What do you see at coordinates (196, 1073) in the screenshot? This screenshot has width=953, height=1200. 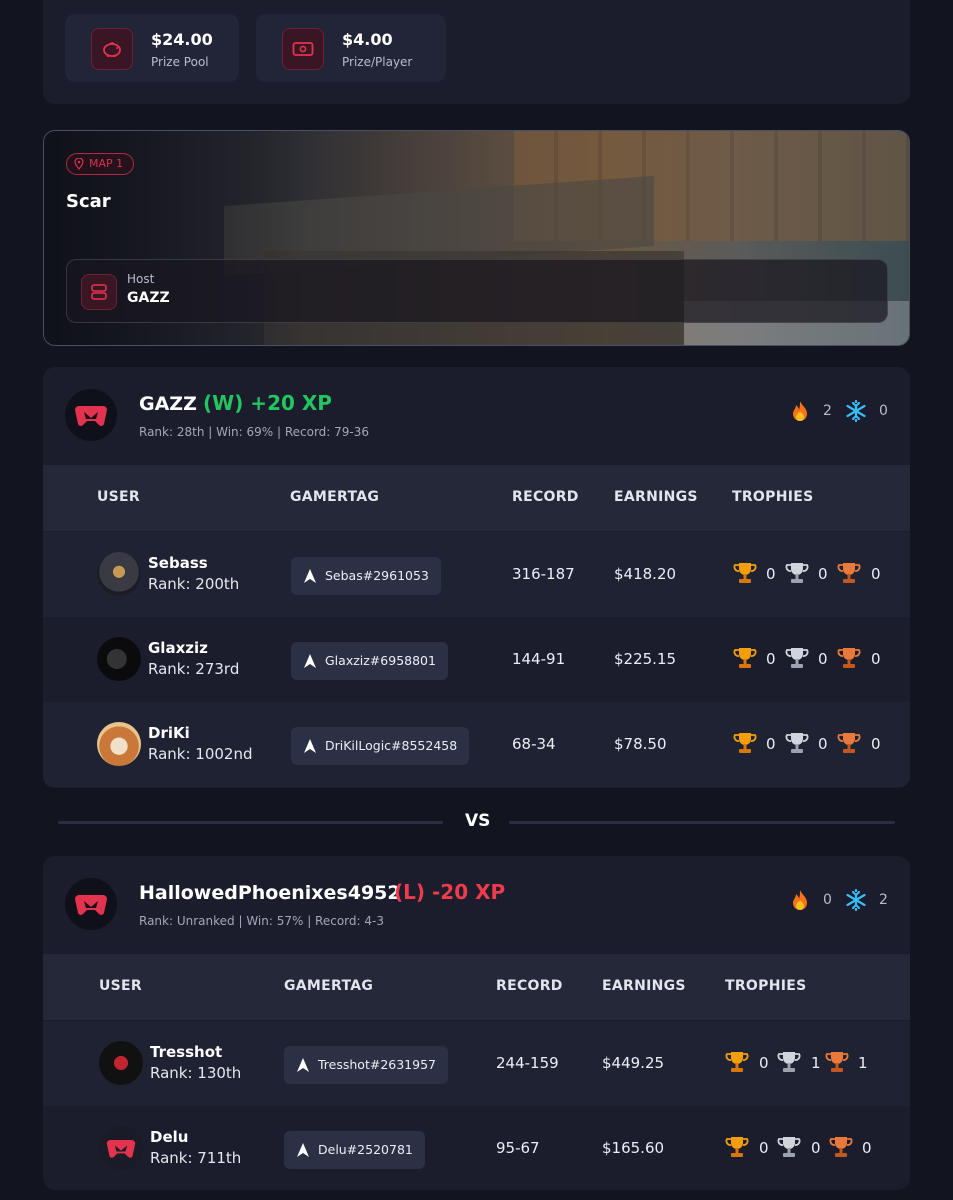 I see `player-rank: Rank: 130th` at bounding box center [196, 1073].